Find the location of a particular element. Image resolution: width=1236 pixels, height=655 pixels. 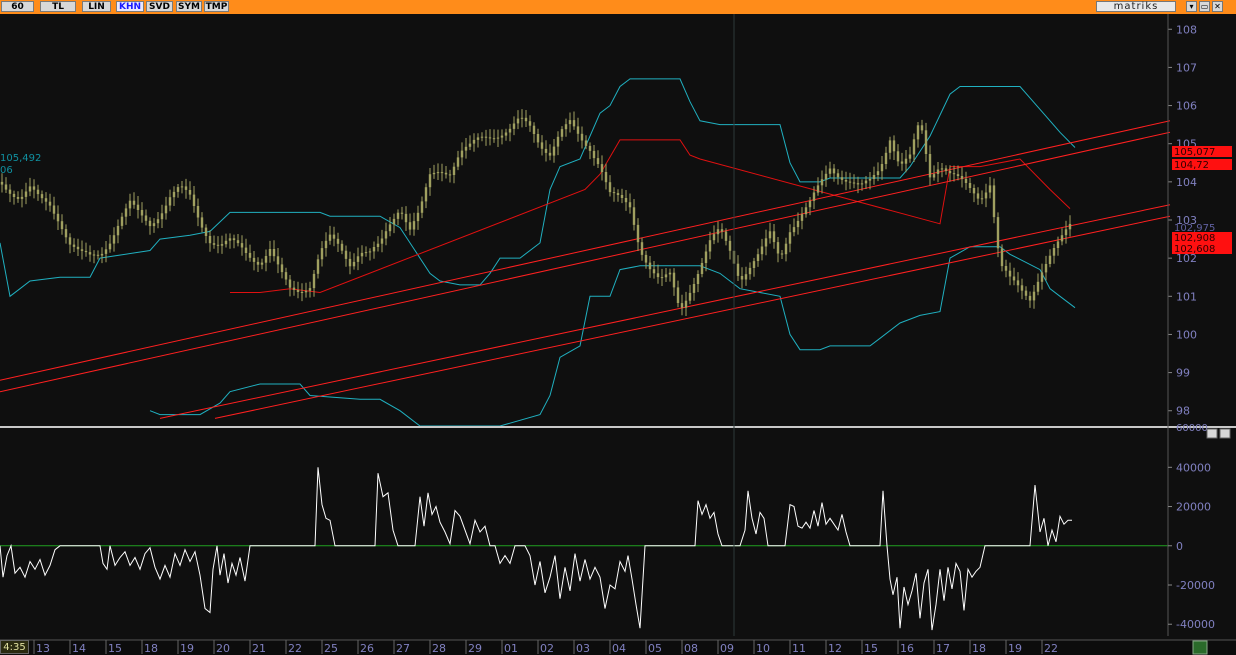

khn-button: KHN is located at coordinates (130, 6).